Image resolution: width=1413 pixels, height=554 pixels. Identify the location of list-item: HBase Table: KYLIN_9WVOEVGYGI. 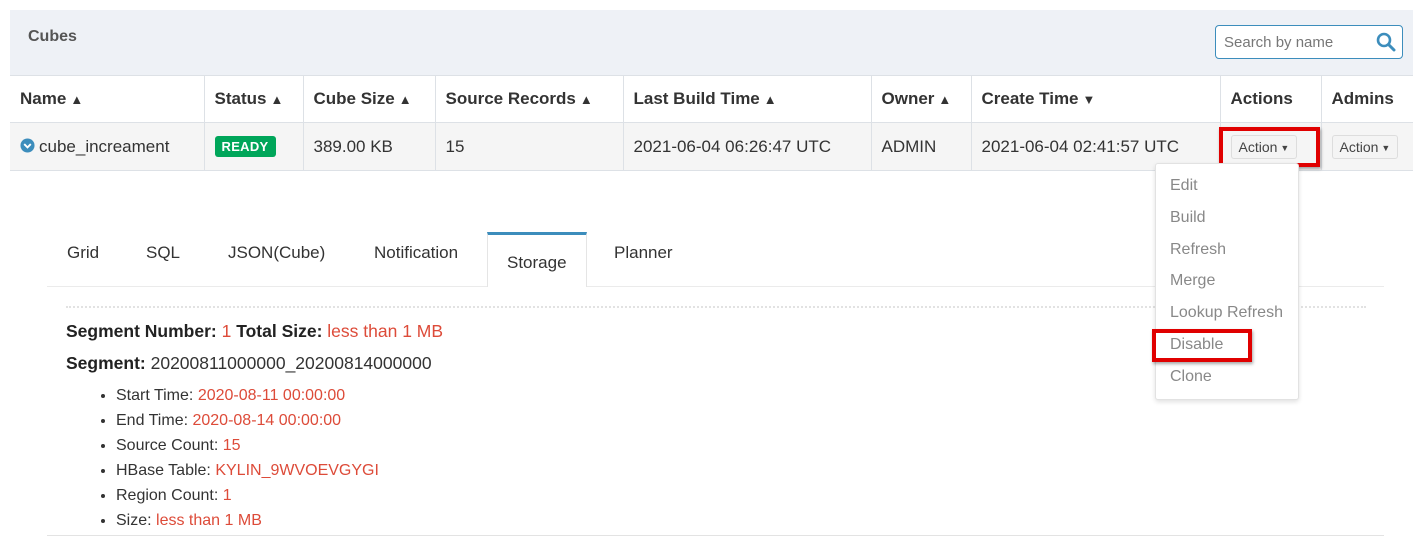
(279, 470).